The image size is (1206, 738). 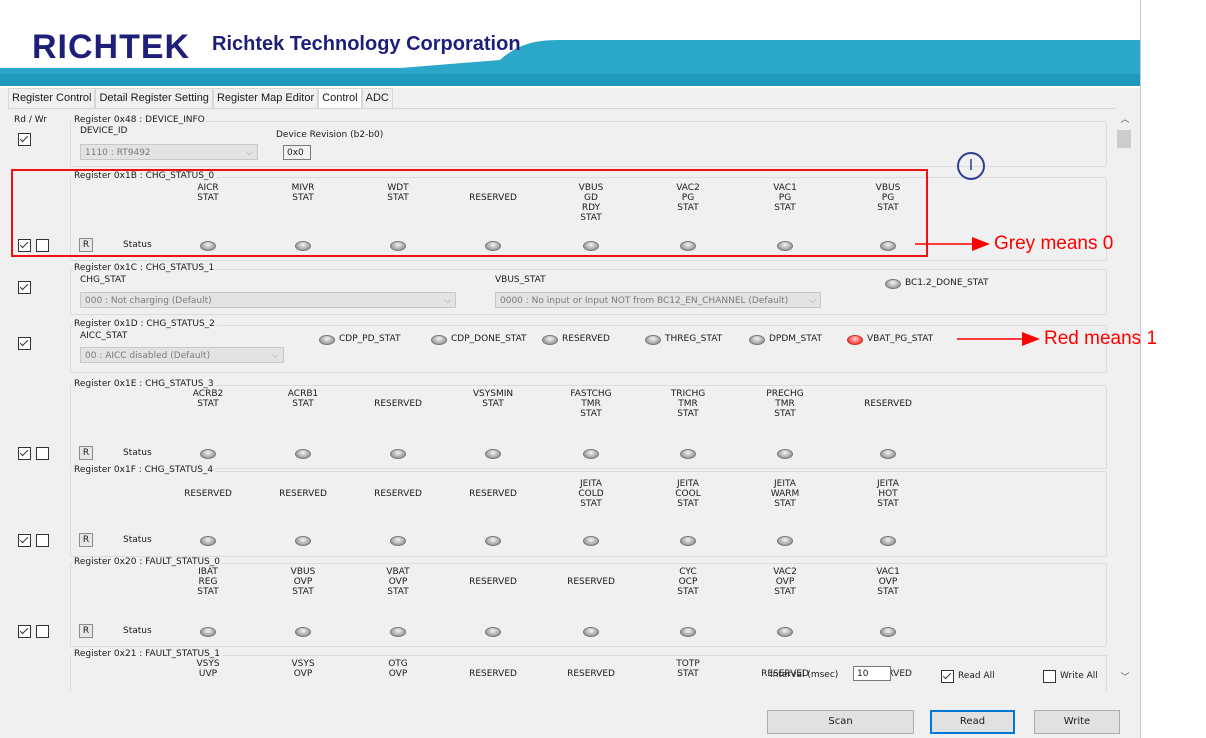 What do you see at coordinates (977, 291) in the screenshot?
I see `annotation-arrows` at bounding box center [977, 291].